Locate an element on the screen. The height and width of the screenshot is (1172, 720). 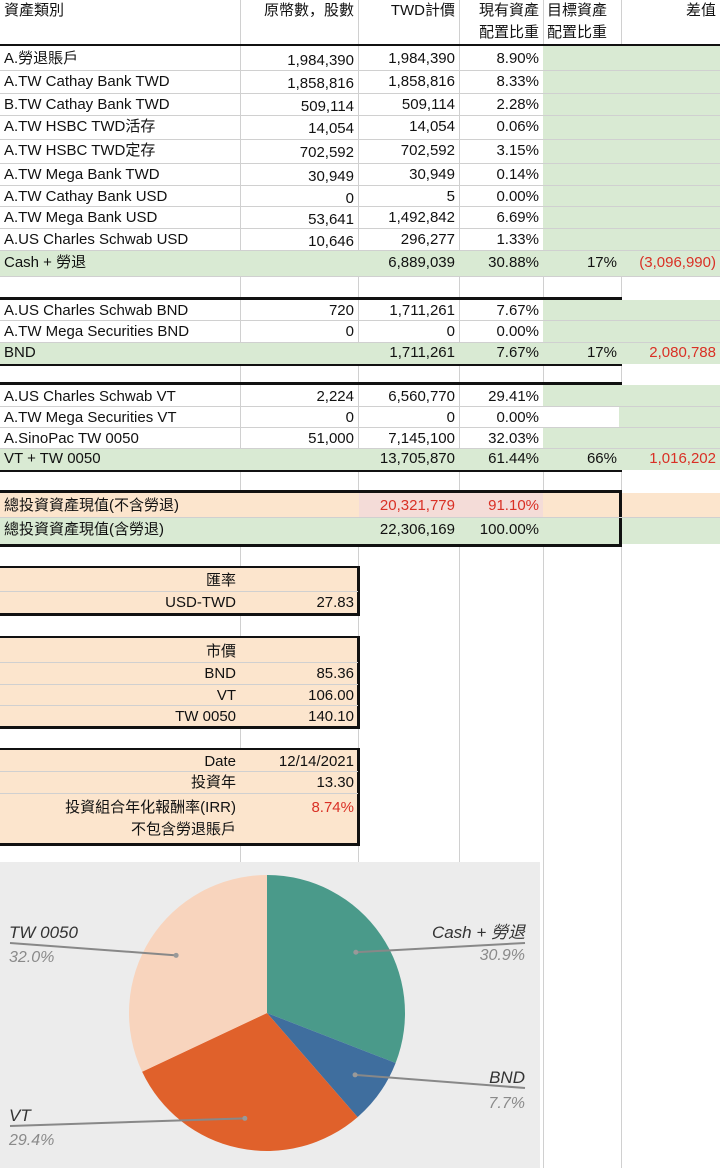
vt-total-twd: 13,705,870 is located at coordinates (408, 459).